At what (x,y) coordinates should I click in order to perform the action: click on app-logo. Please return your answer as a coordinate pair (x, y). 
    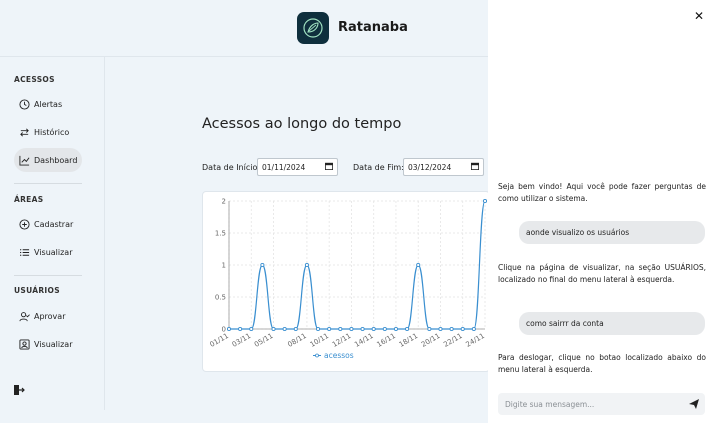
    Looking at the image, I should click on (313, 28).